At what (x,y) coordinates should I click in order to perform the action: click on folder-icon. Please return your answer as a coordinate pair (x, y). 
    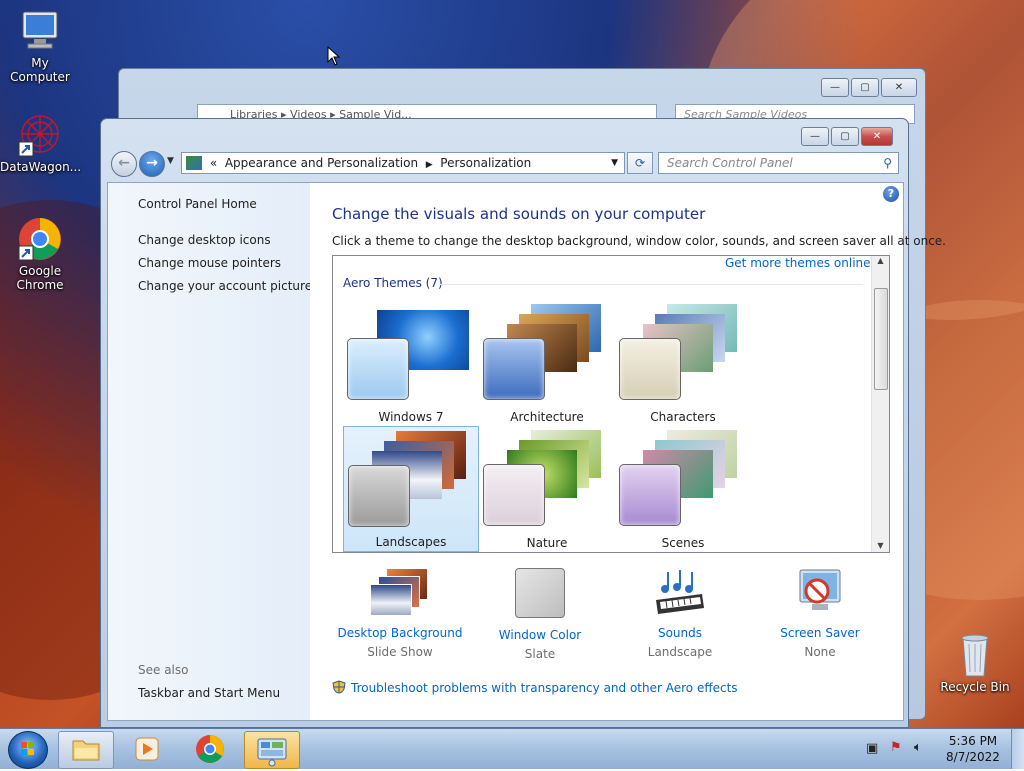
    Looking at the image, I should click on (86, 750).